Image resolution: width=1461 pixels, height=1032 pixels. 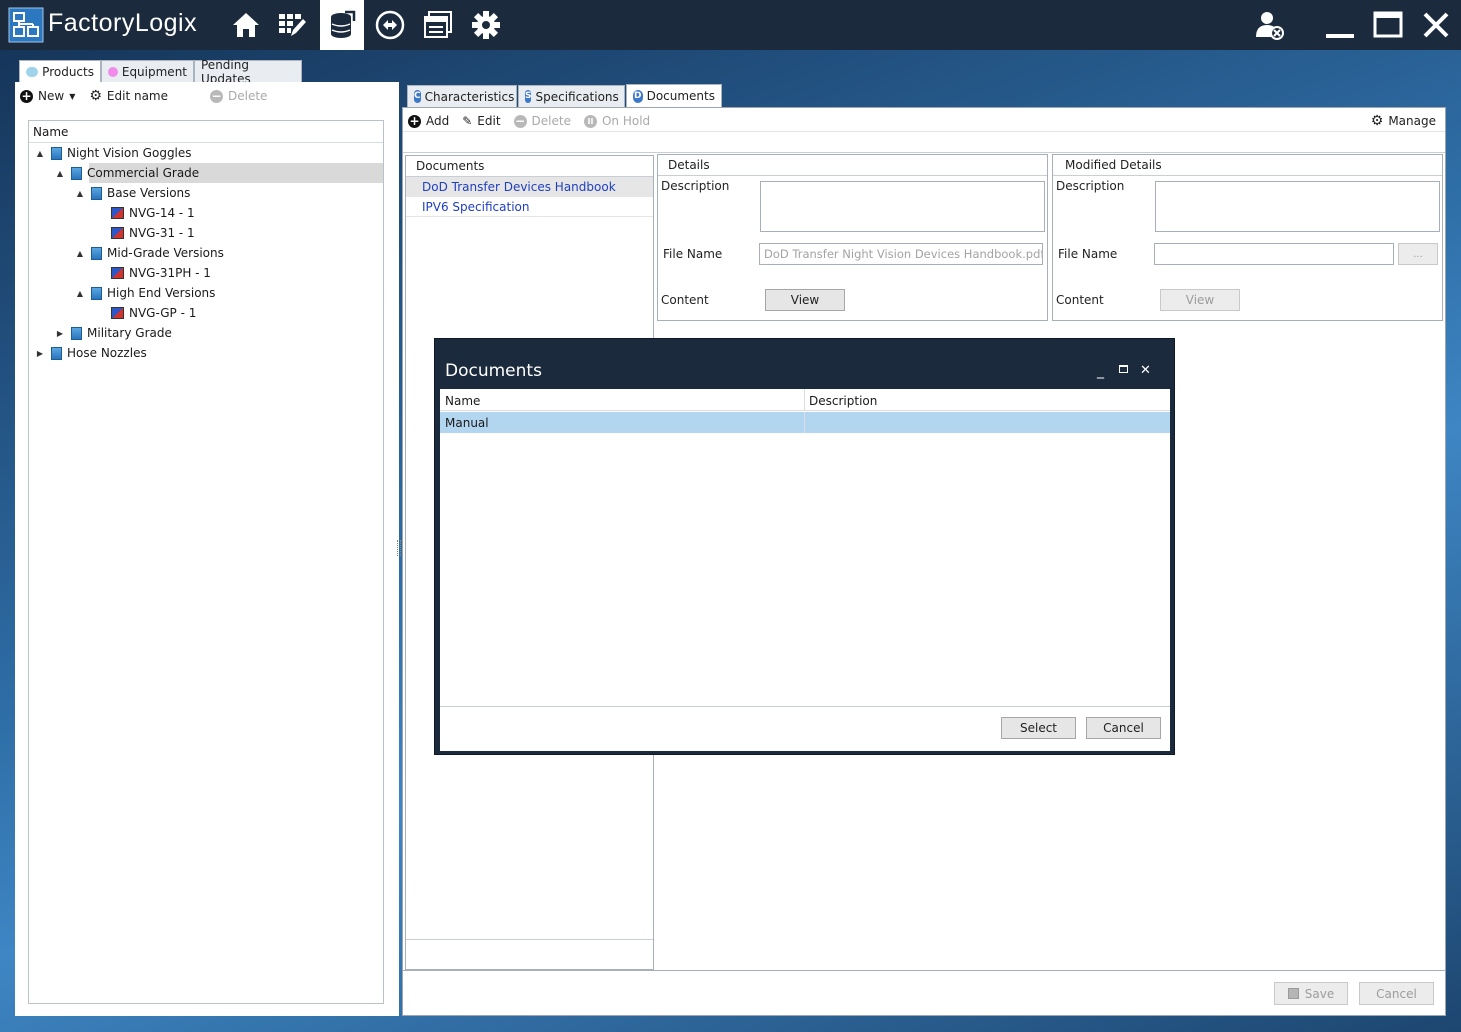 What do you see at coordinates (462, 401) in the screenshot?
I see `column-header-name: Name` at bounding box center [462, 401].